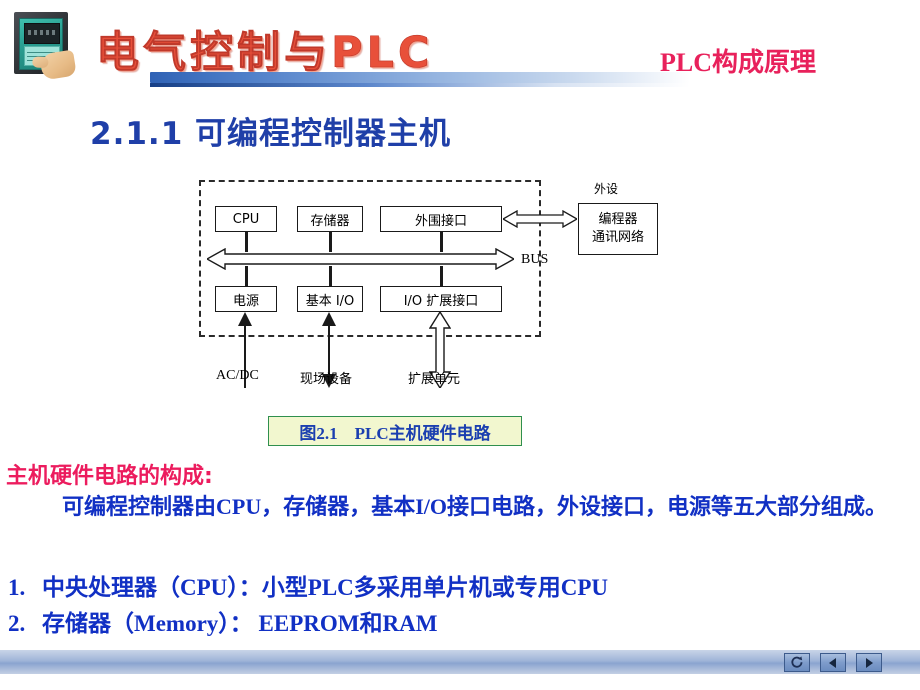 The height and width of the screenshot is (690, 920). What do you see at coordinates (460, 48) in the screenshot?
I see `page-header: 电气控制与PLC PLC构成原理` at bounding box center [460, 48].